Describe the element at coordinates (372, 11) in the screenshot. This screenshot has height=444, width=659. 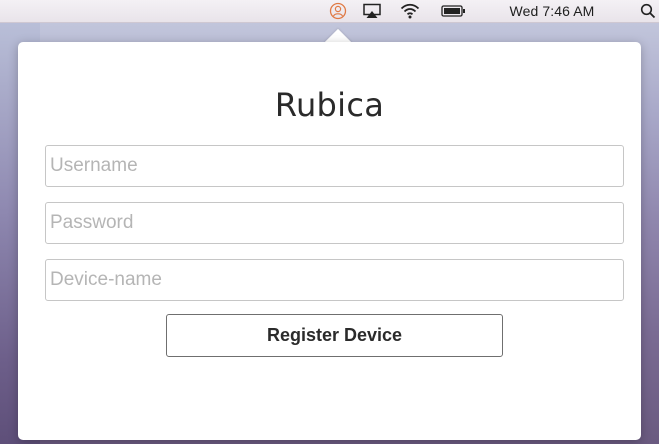
I see `airplay-icon` at that location.